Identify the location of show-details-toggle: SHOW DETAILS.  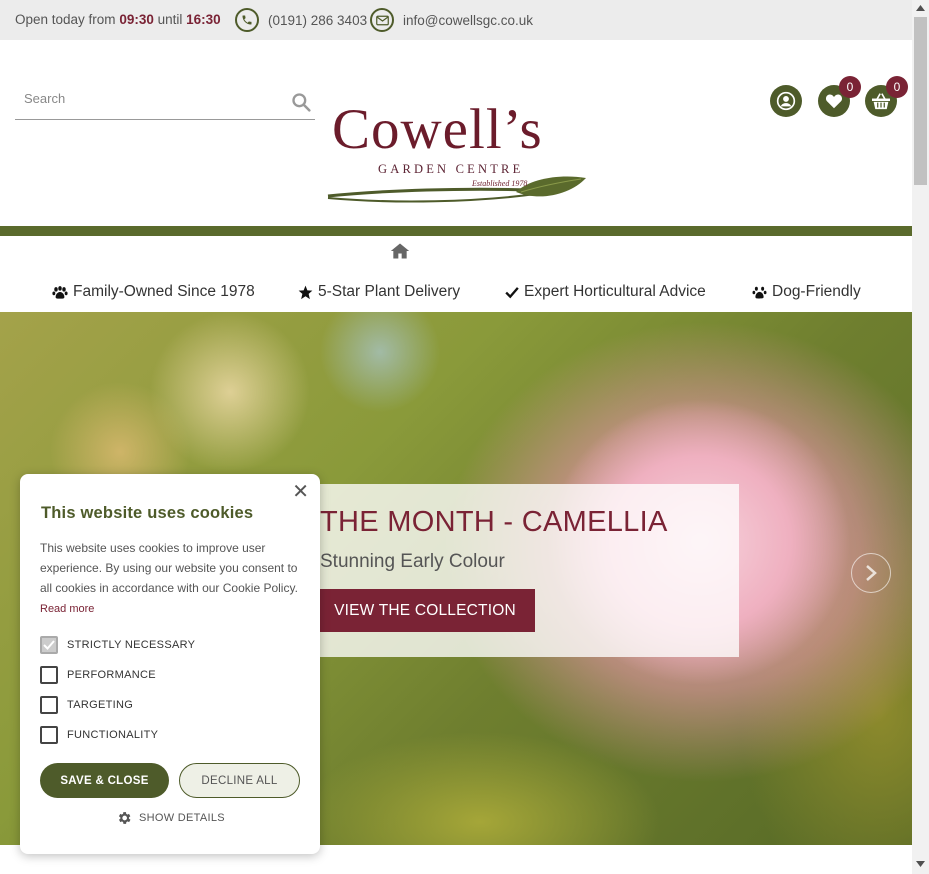
(170, 818).